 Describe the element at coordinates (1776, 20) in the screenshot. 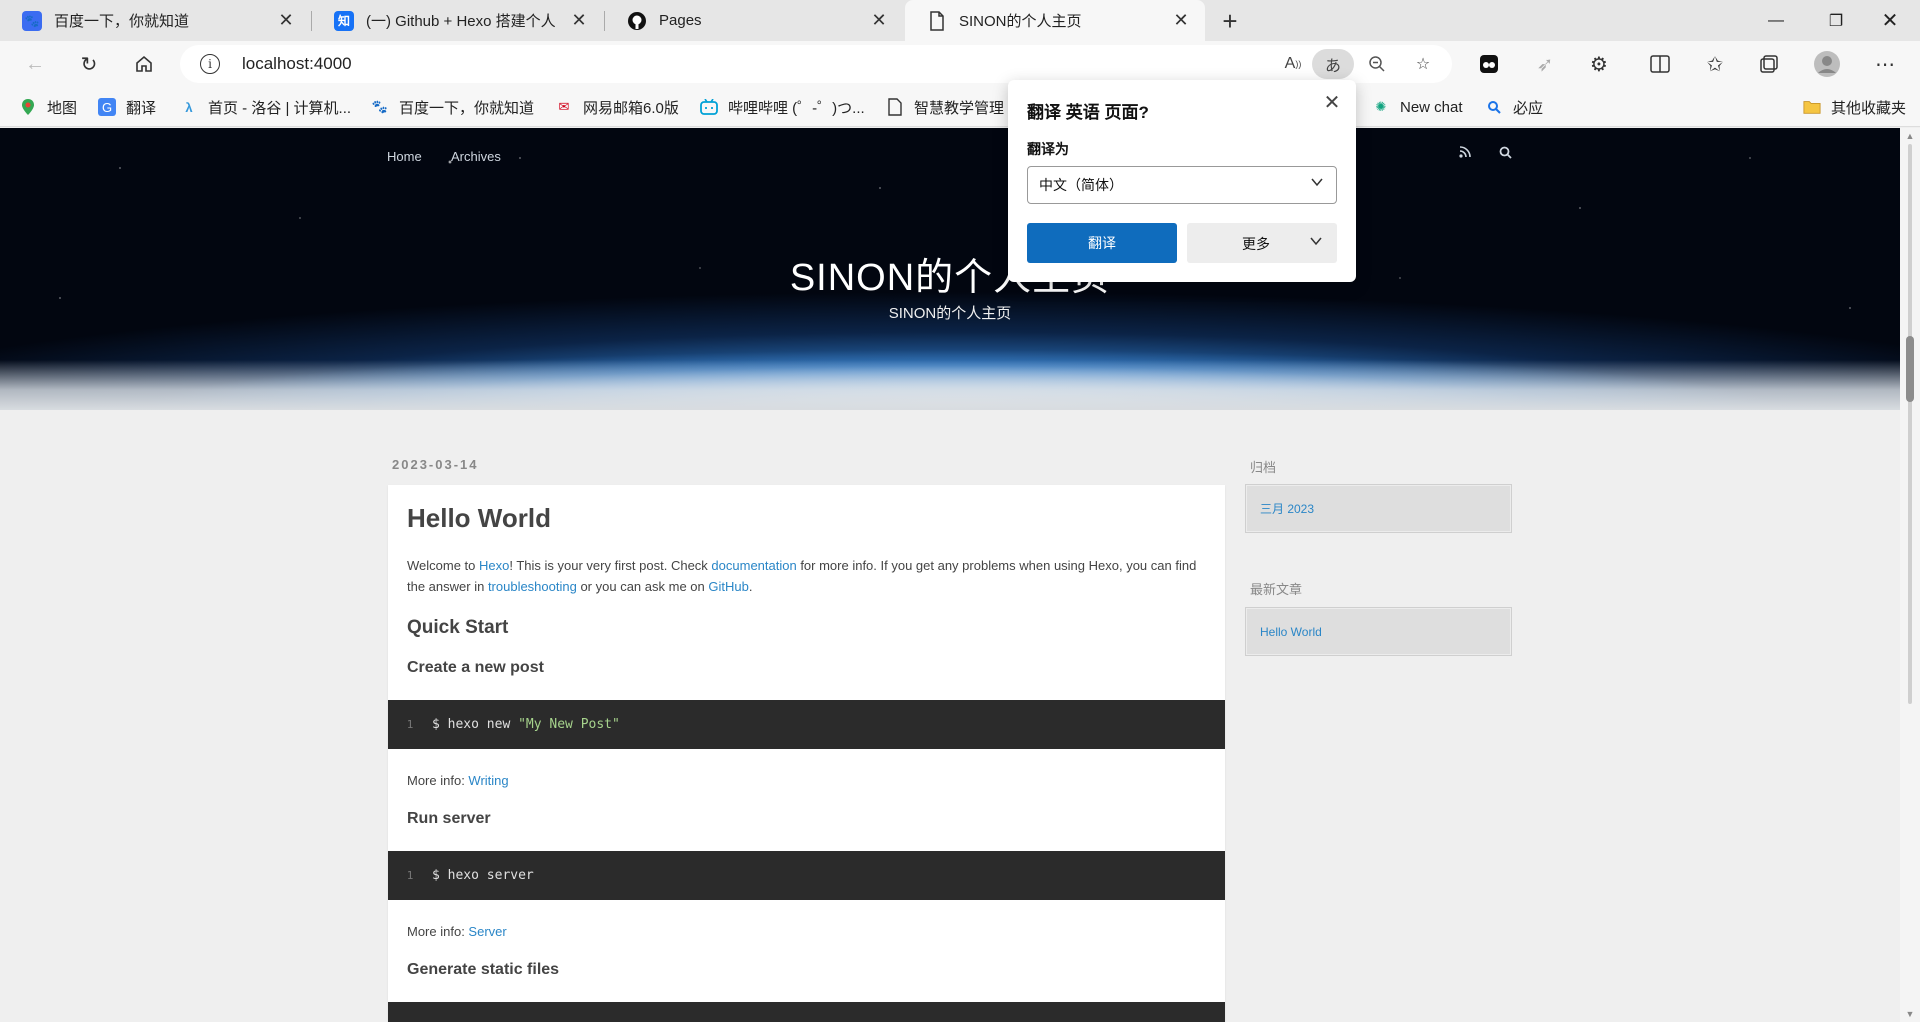

I see `minimize-button: —` at that location.